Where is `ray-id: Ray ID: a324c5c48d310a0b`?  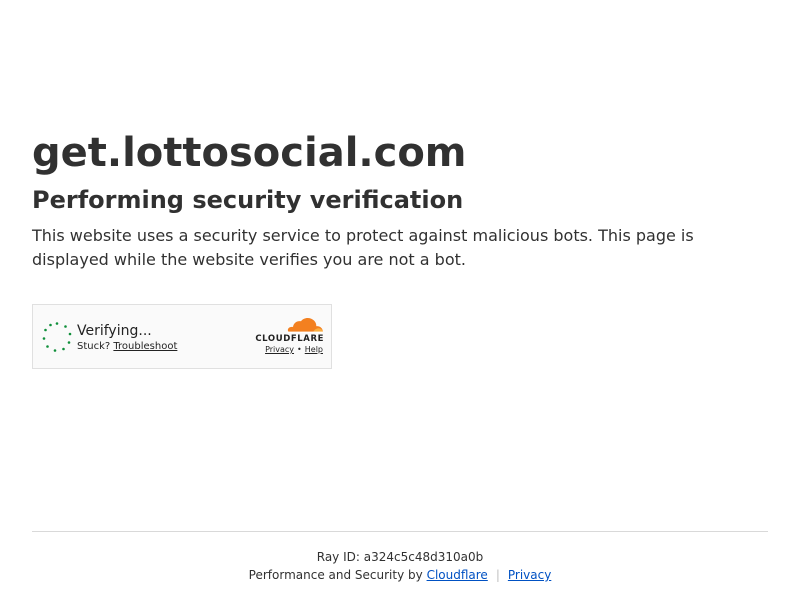 ray-id: Ray ID: a324c5c48d310a0b is located at coordinates (400, 557).